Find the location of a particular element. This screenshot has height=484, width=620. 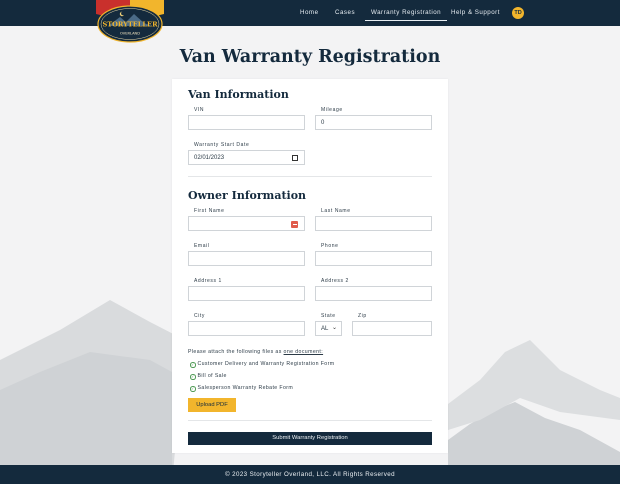

state-label: State is located at coordinates (328, 316).